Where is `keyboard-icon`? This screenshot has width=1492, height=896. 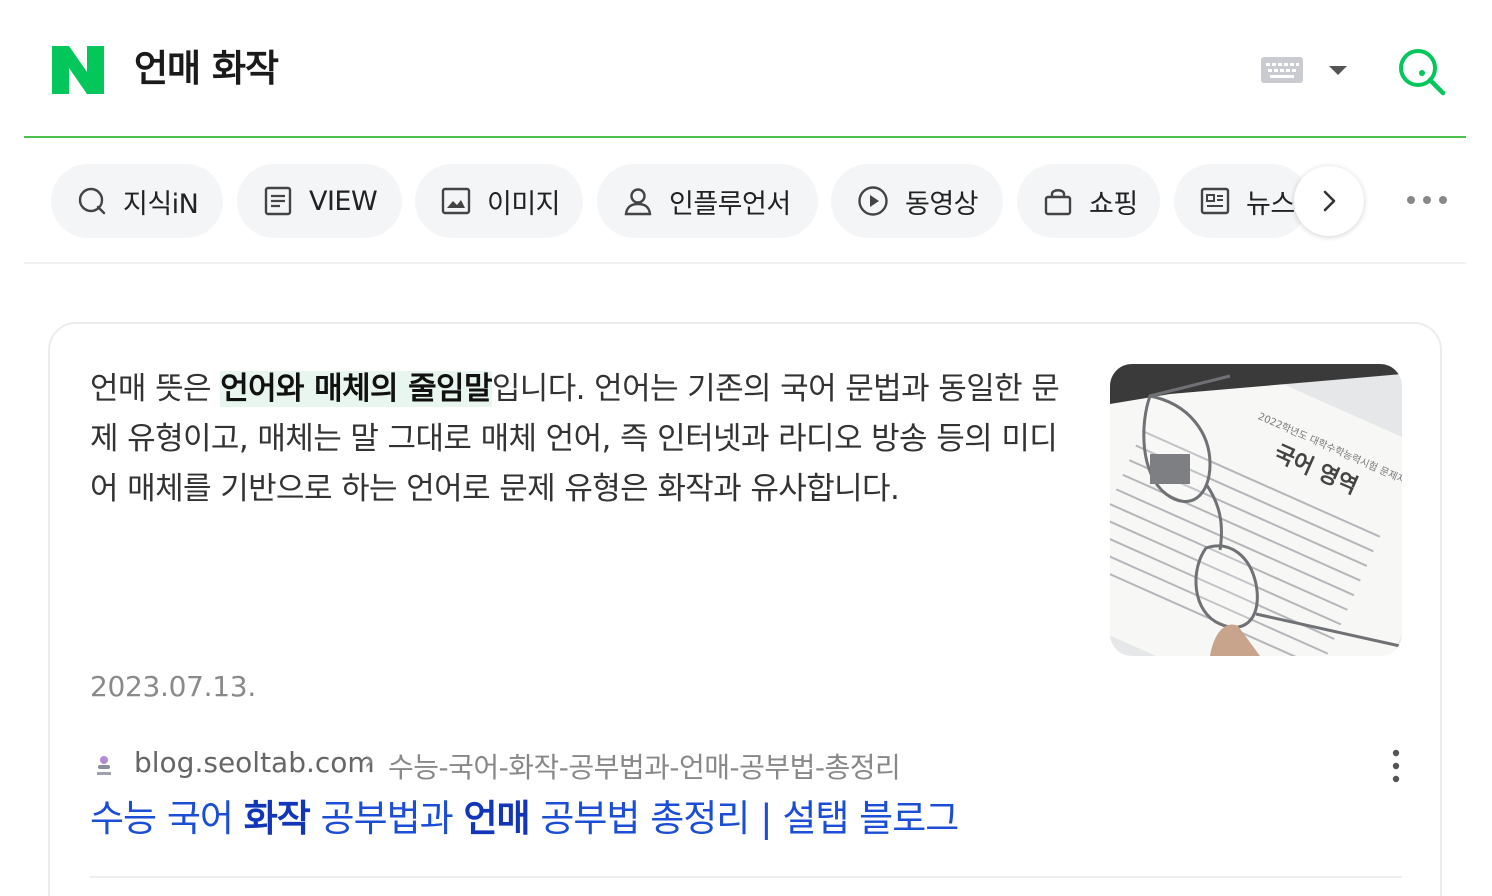
keyboard-icon is located at coordinates (1282, 70).